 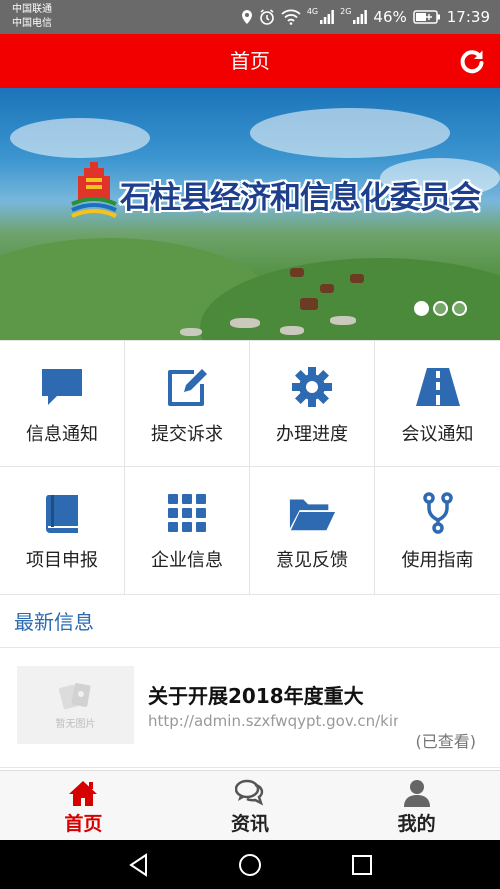 I want to click on menu-item-label: 使用指南, so click(x=437, y=560).